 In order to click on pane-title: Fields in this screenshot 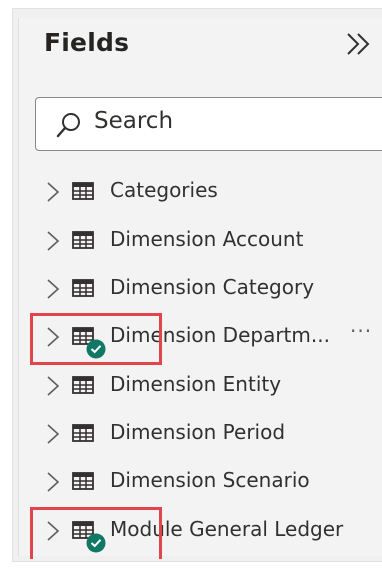, I will do `click(87, 42)`.